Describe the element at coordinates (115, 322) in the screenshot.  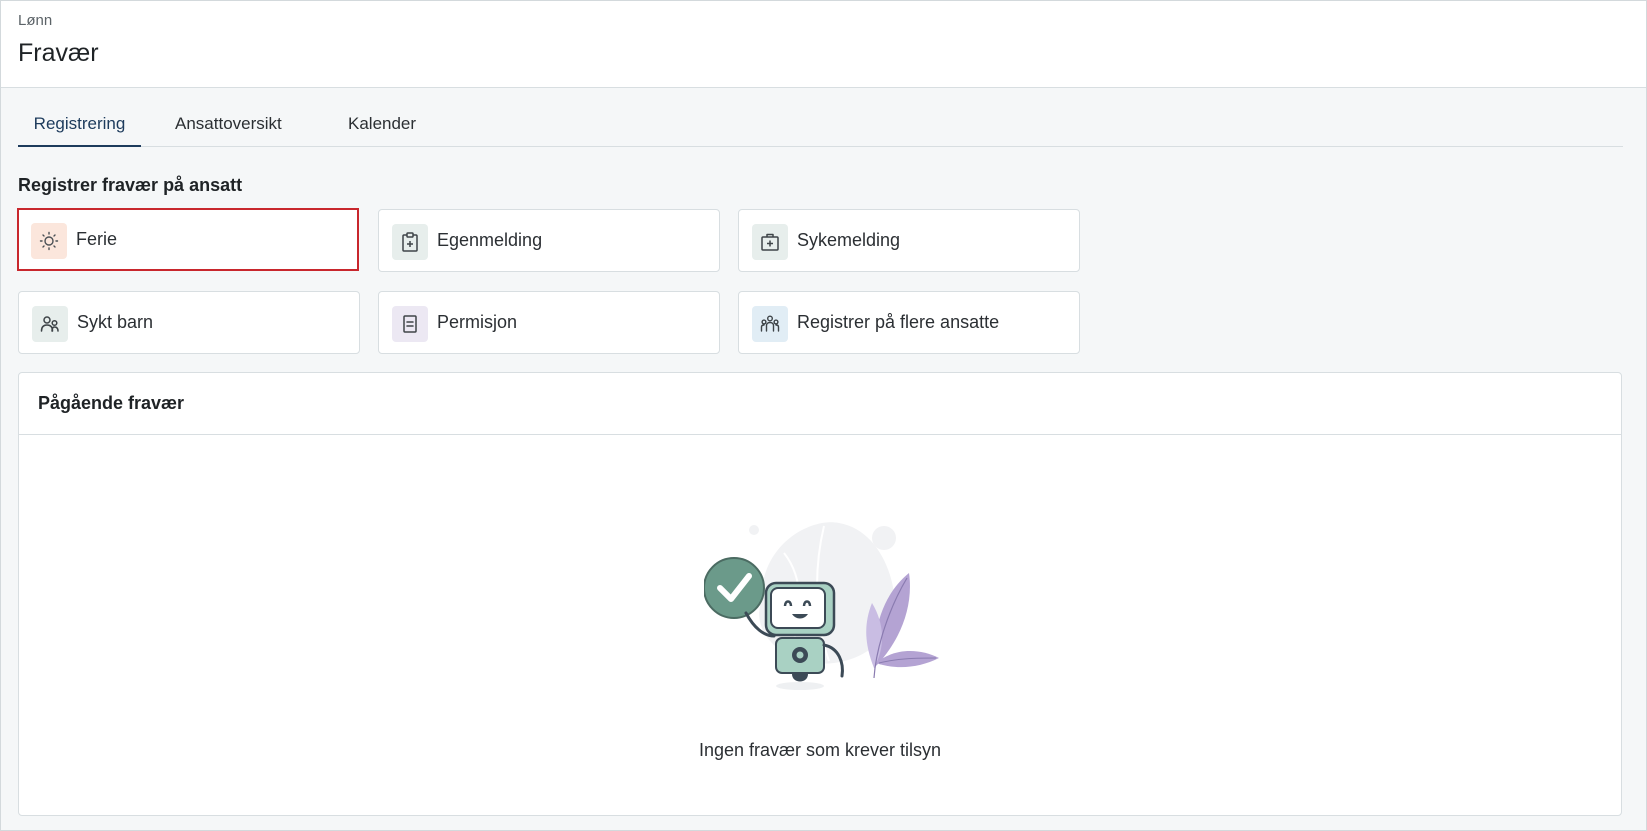
I see `sykt-barn-label: Sykt barn` at that location.